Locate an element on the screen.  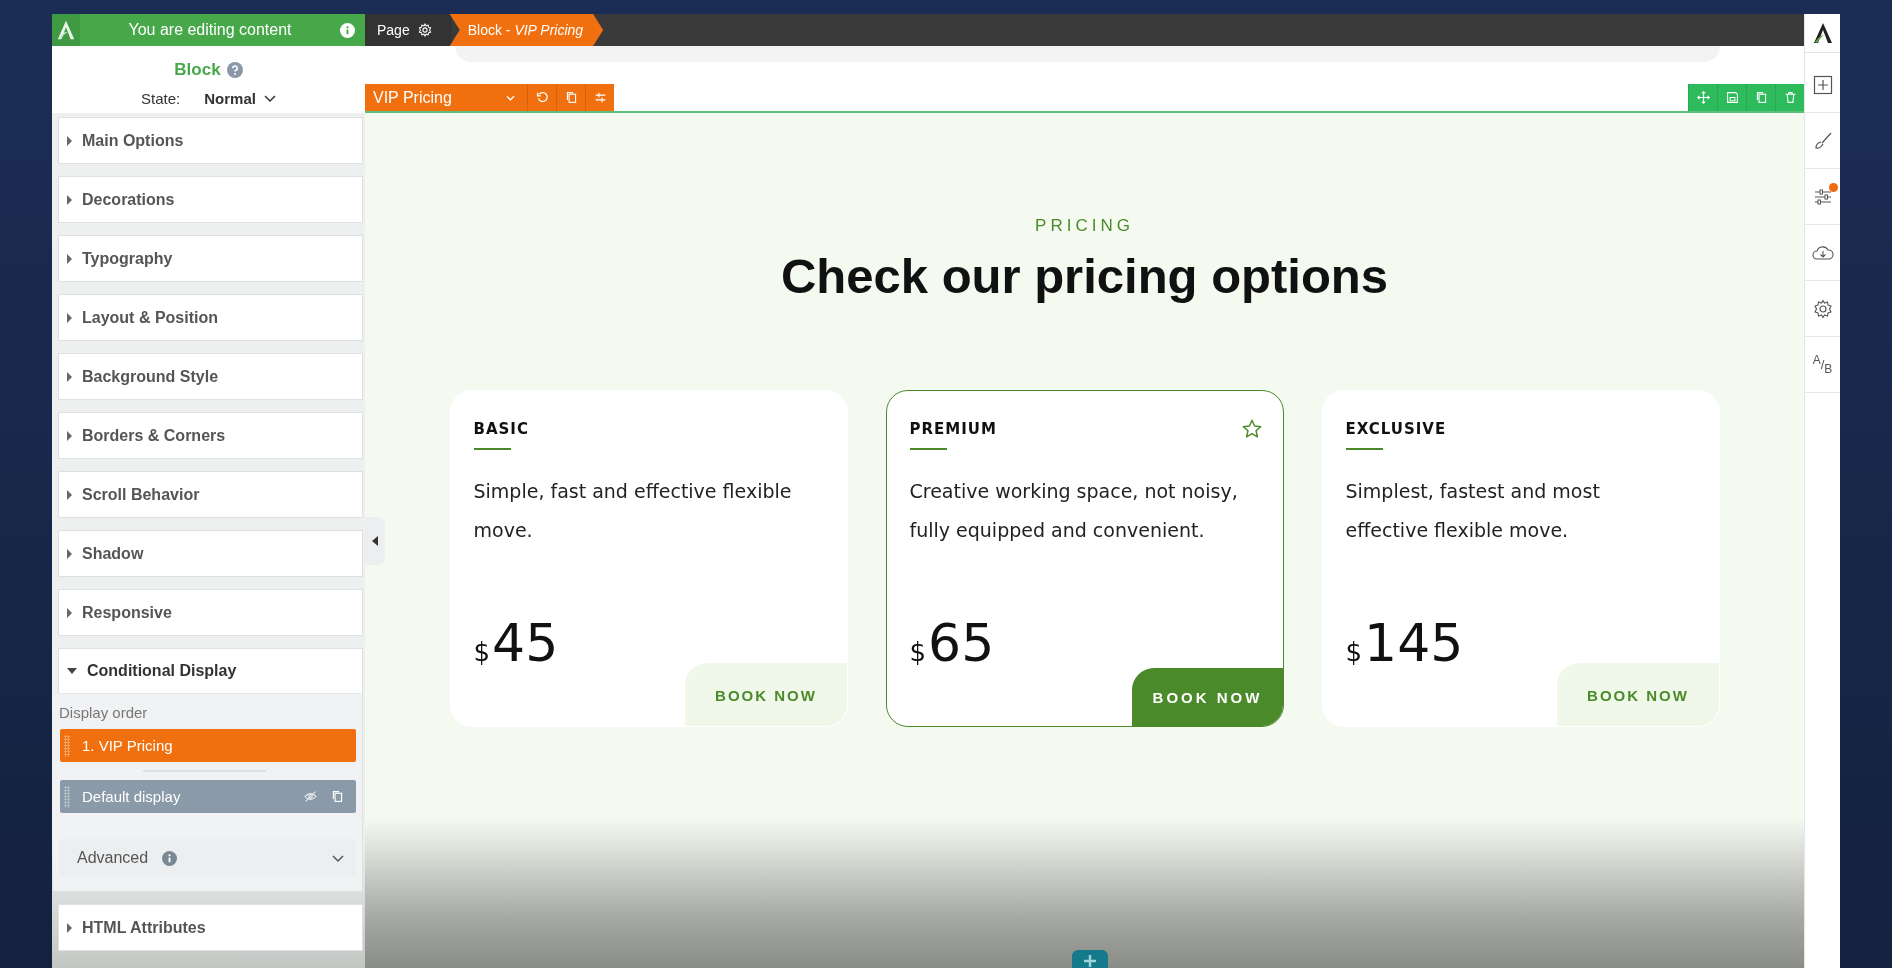
banner-text: You are editing content is located at coordinates (210, 30).